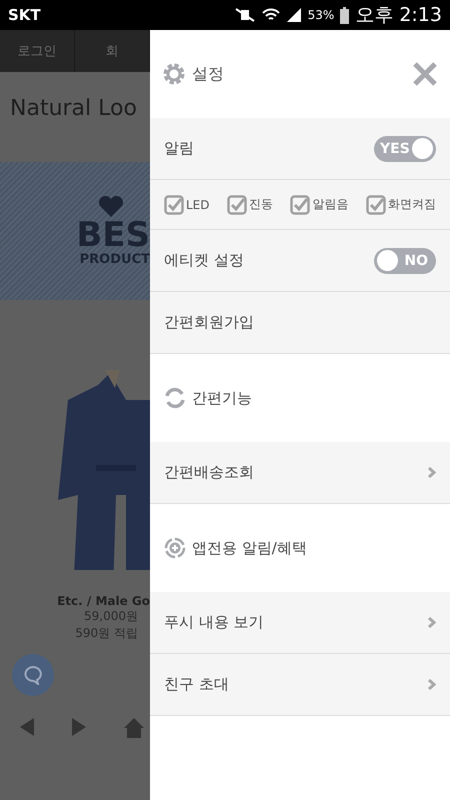  What do you see at coordinates (398, 15) in the screenshot?
I see `clock: 오후 2:13` at bounding box center [398, 15].